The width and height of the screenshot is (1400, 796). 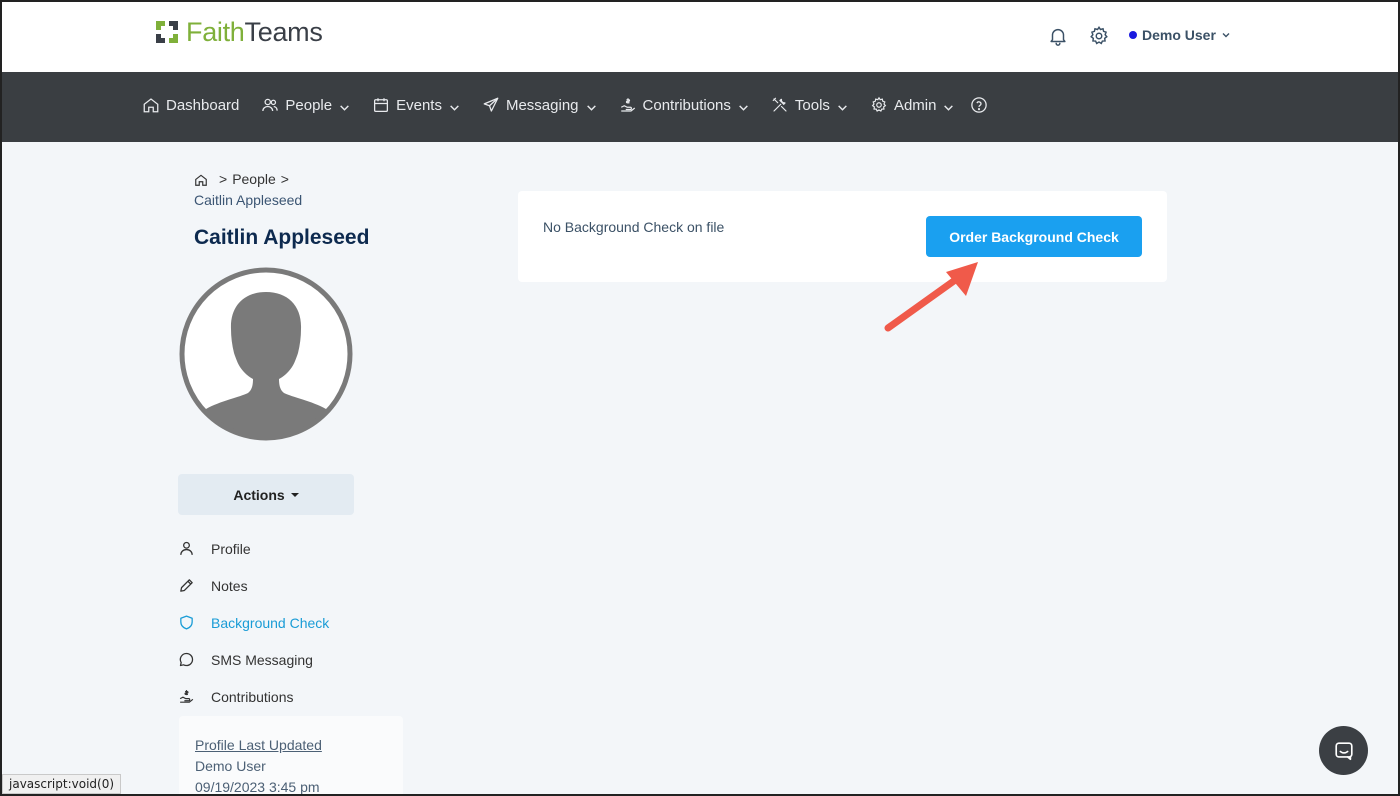 I want to click on nav-people: People, so click(x=305, y=105).